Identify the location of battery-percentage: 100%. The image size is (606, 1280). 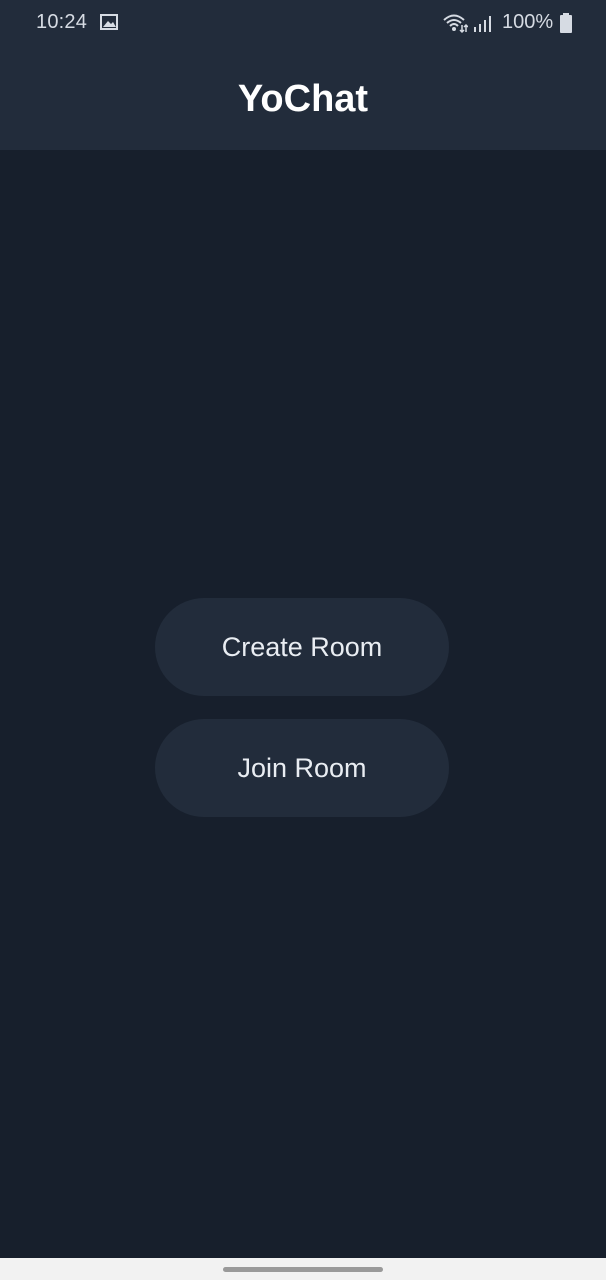
(528, 22).